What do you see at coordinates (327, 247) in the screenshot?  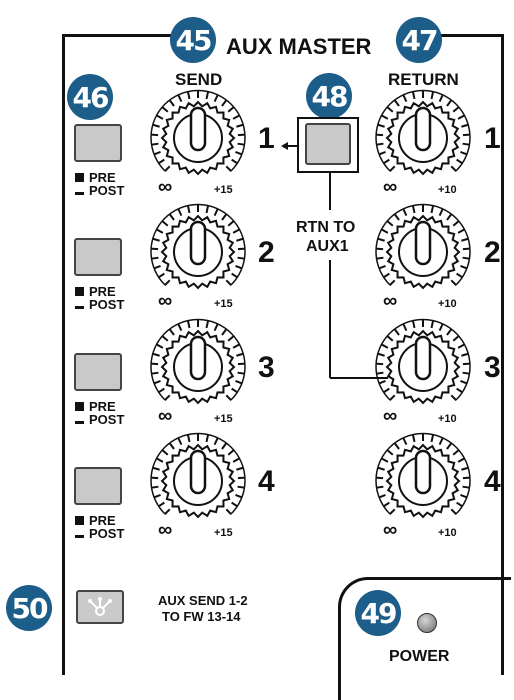 I see `aux1-label: AUX1` at bounding box center [327, 247].